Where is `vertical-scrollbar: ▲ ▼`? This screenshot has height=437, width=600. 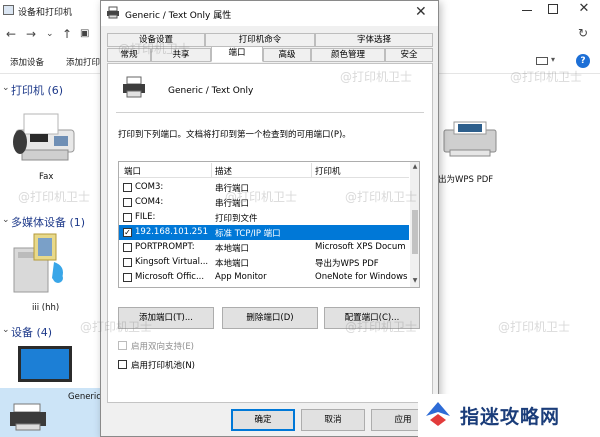
vertical-scrollbar: ▲ ▼ is located at coordinates (414, 224).